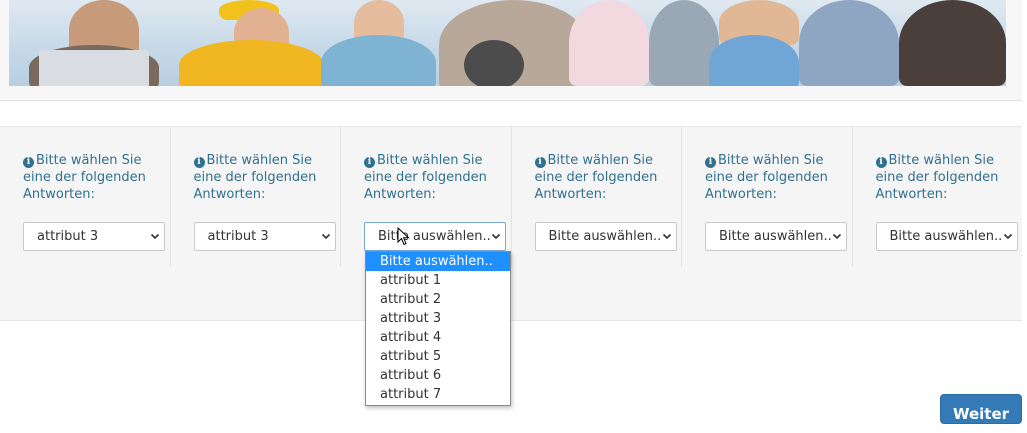  Describe the element at coordinates (605, 236) in the screenshot. I see `answer-select-4: Bitte auswählen..` at that location.